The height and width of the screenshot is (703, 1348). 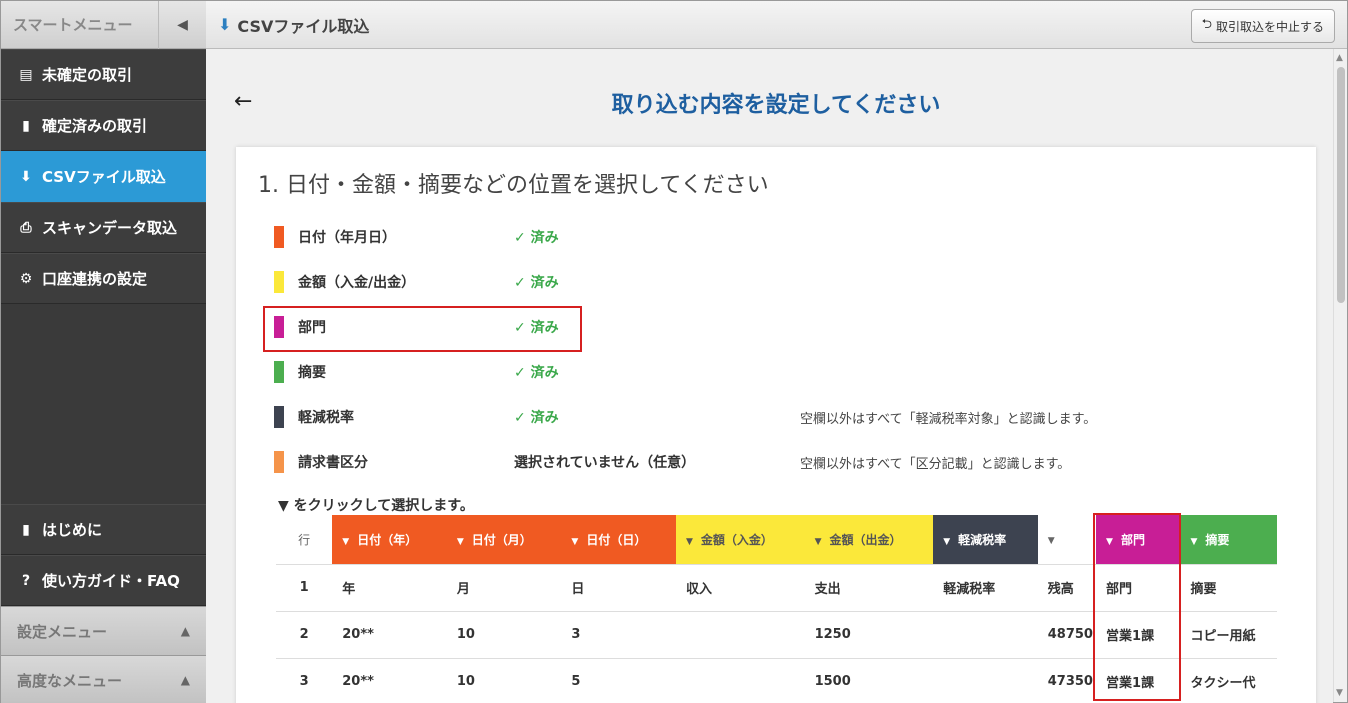 I want to click on collapse-sidebar-icon: ◀, so click(x=182, y=24).